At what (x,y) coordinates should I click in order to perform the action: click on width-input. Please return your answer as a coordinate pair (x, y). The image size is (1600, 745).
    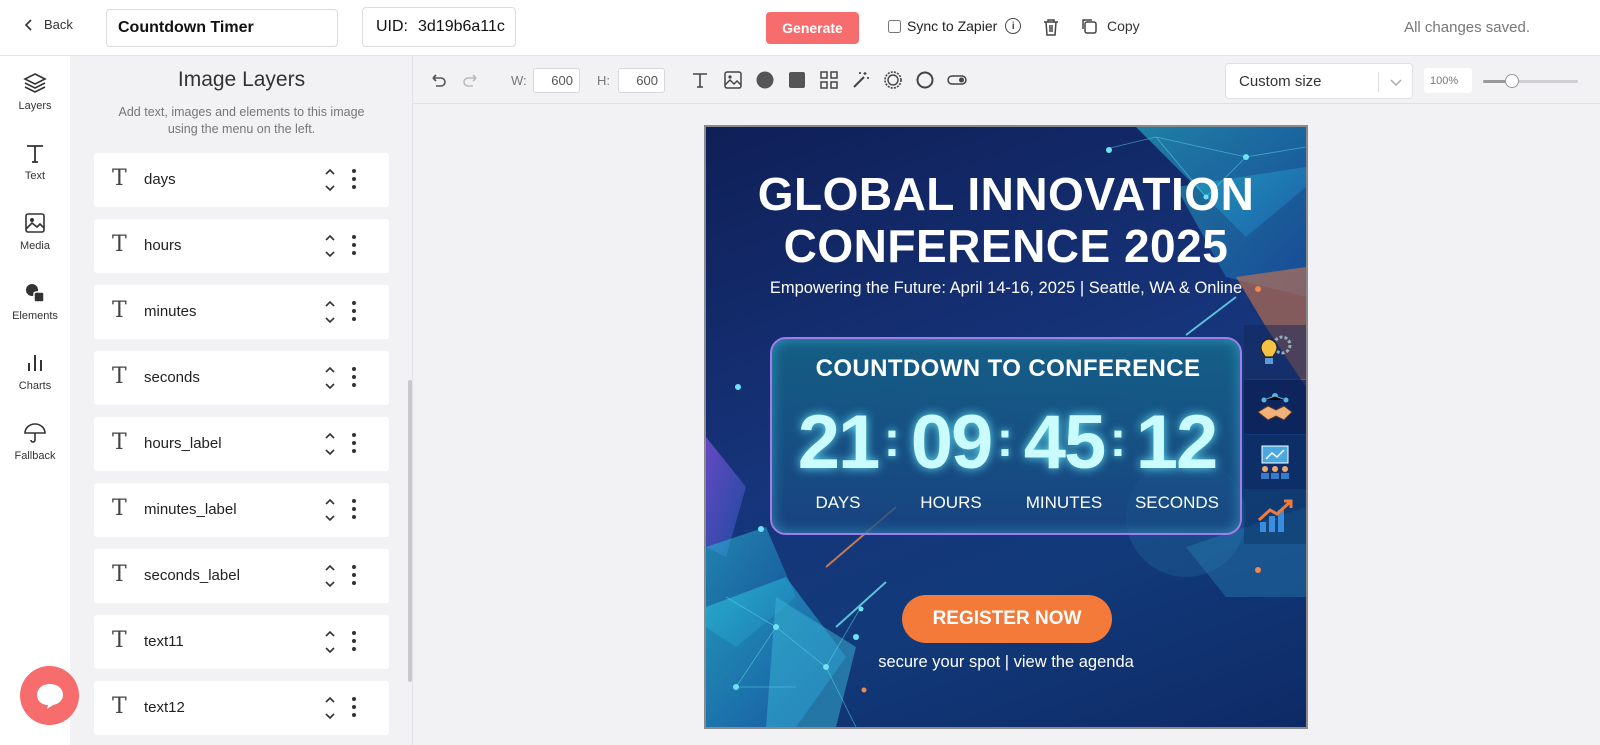
    Looking at the image, I should click on (556, 80).